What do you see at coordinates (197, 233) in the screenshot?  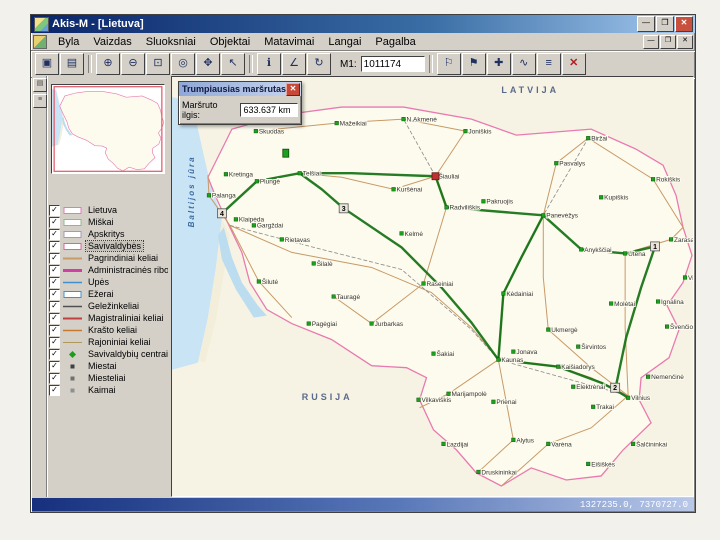 I see `sea-shape` at bounding box center [197, 233].